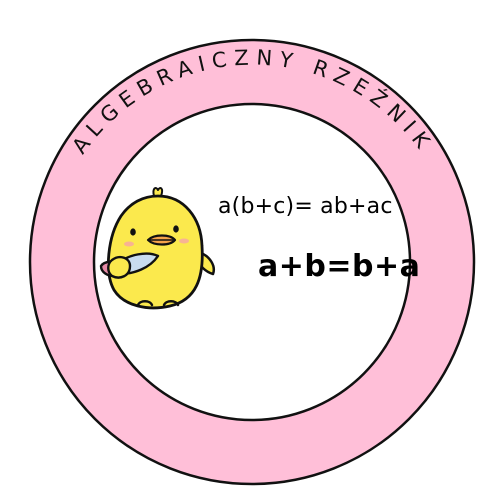 Image resolution: width=500 pixels, height=500 pixels. Describe the element at coordinates (305, 206) in the screenshot. I see `formula-distributive: a(b+c)= ab+ac` at that location.